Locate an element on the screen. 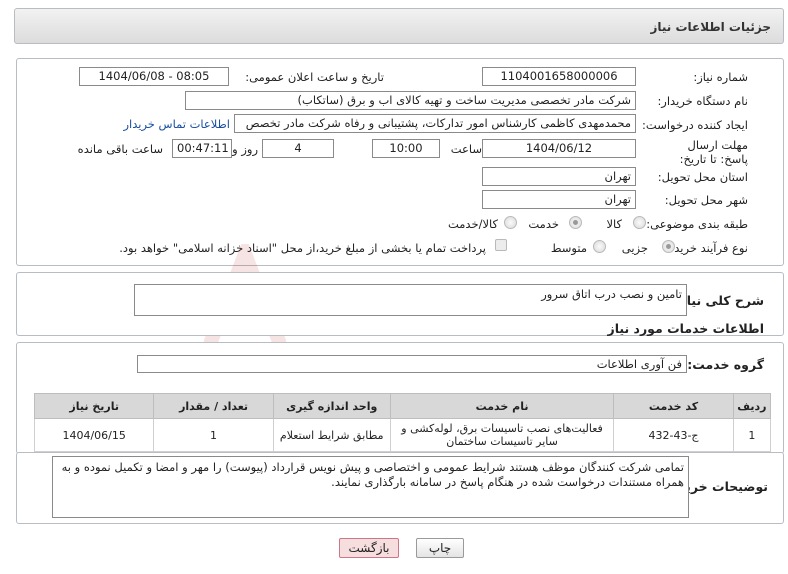  time-label: ساعت is located at coordinates (466, 149).